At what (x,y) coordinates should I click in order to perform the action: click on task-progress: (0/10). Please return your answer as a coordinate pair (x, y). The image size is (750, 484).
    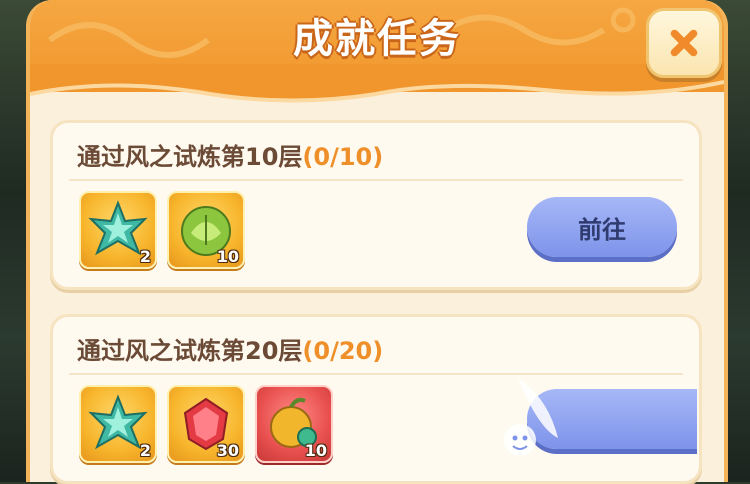
    Looking at the image, I should click on (343, 157).